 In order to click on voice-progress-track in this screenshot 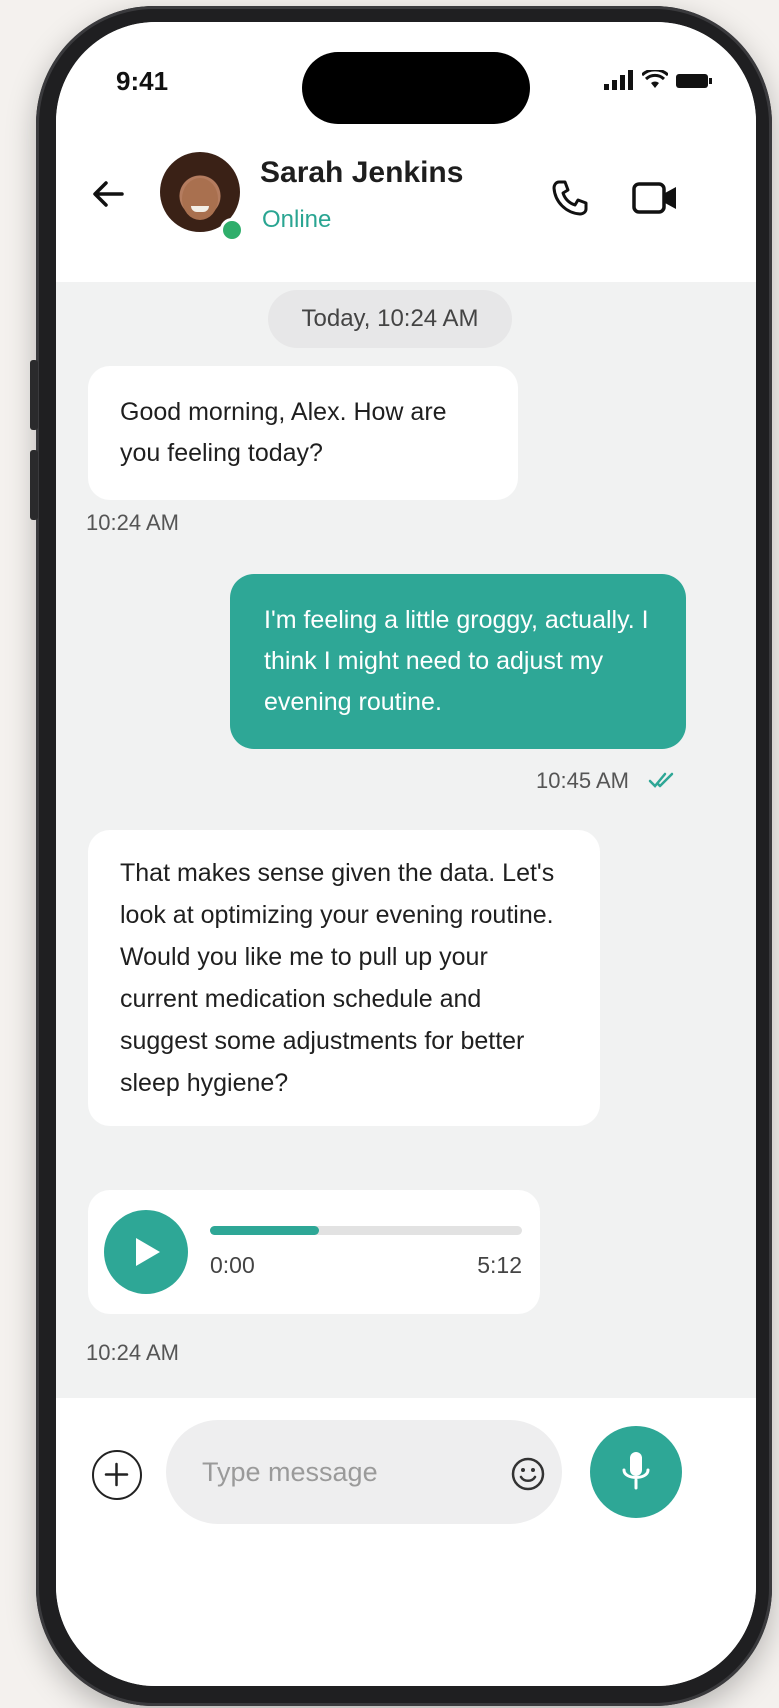, I will do `click(366, 1230)`.